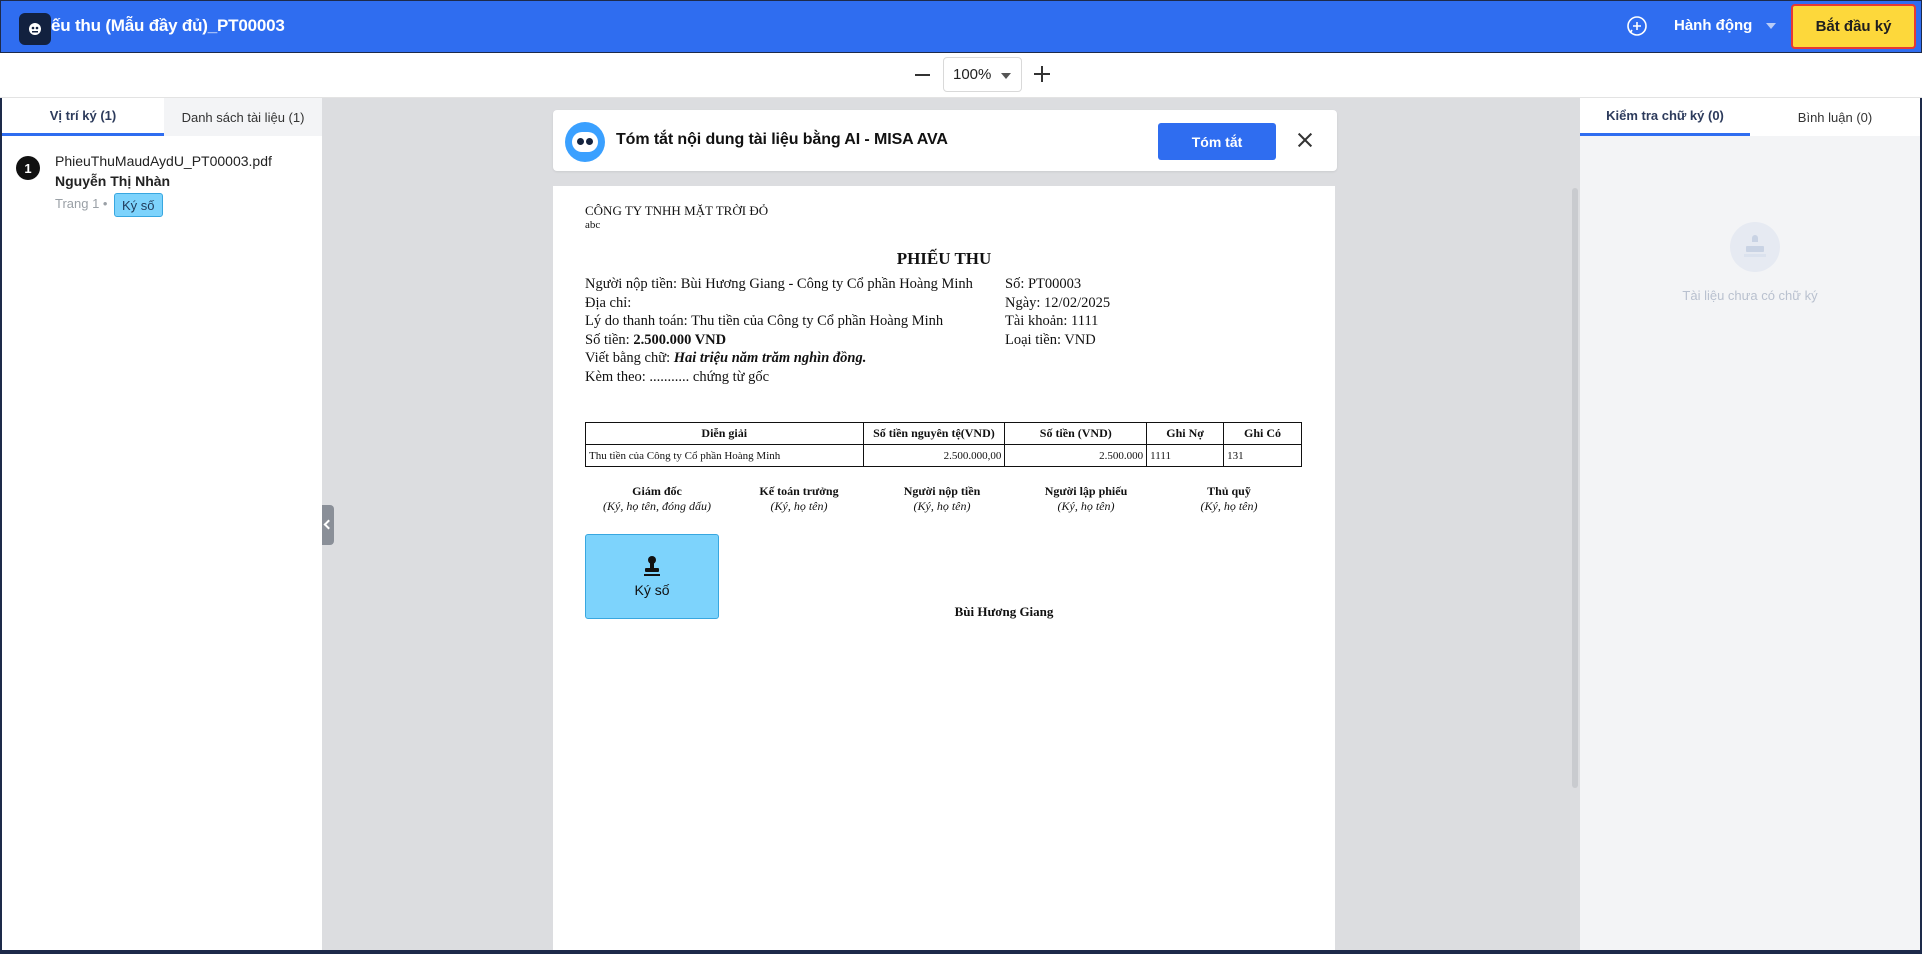  Describe the element at coordinates (1185, 455) in the screenshot. I see `table-cell: 1111` at that location.